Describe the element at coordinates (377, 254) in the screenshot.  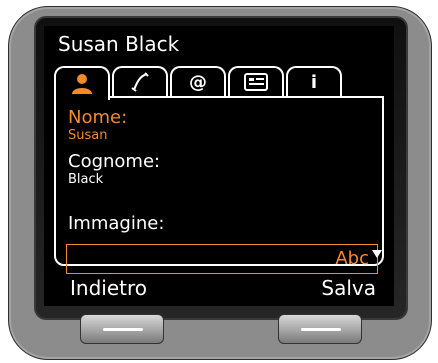
I see `scroll-down-icon` at that location.